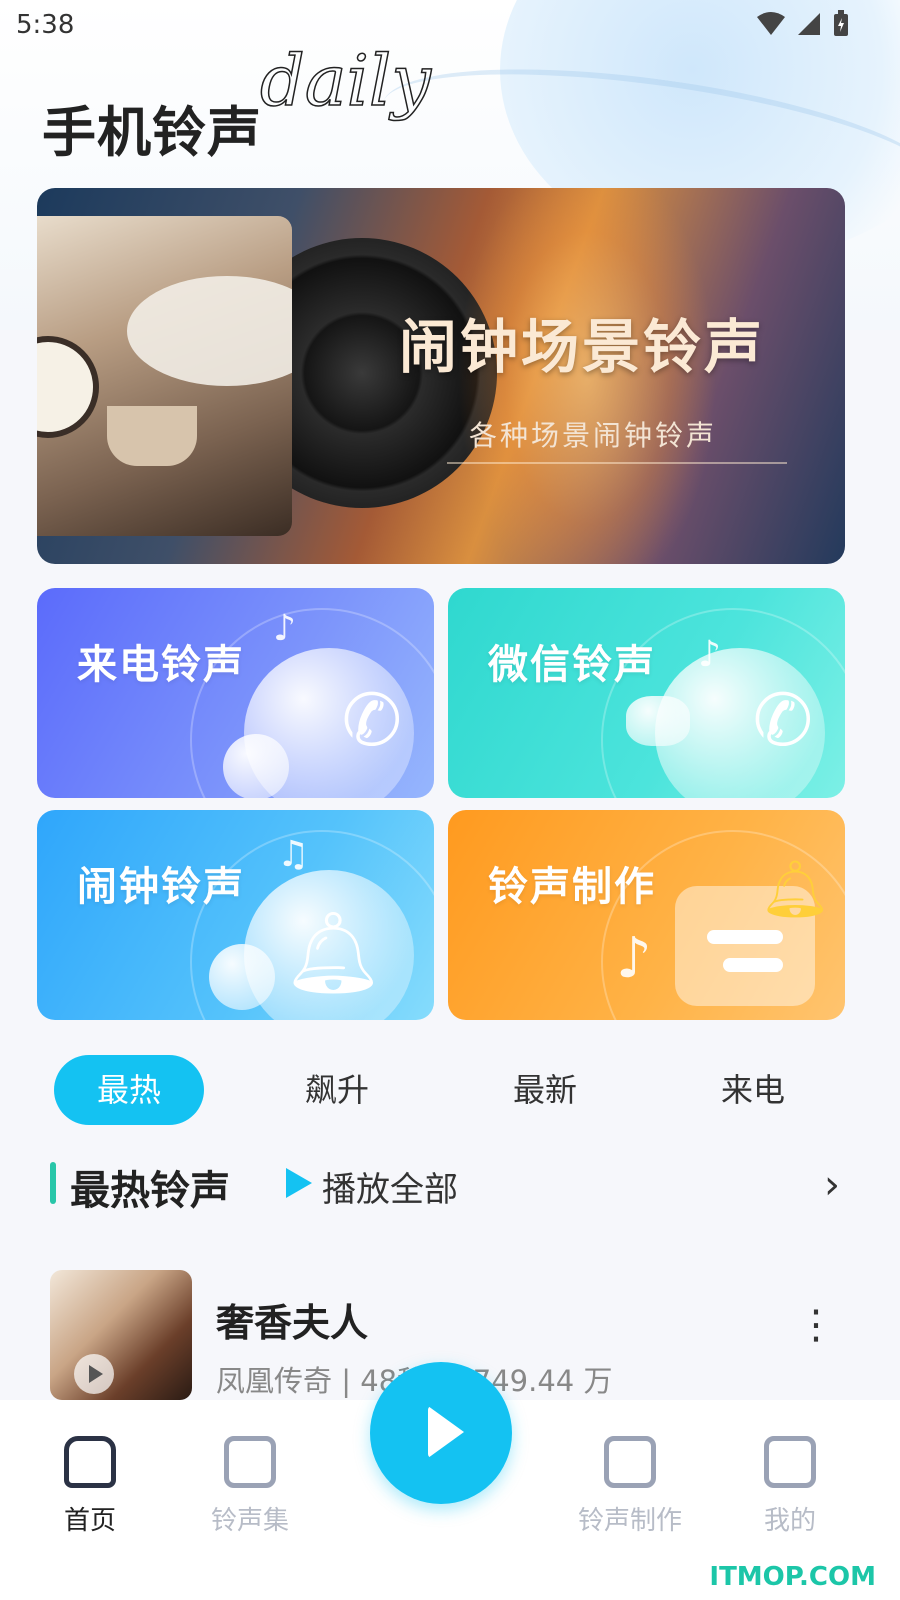 This screenshot has width=900, height=1600. Describe the element at coordinates (630, 1462) in the screenshot. I see `ringtone-maker-icon` at that location.